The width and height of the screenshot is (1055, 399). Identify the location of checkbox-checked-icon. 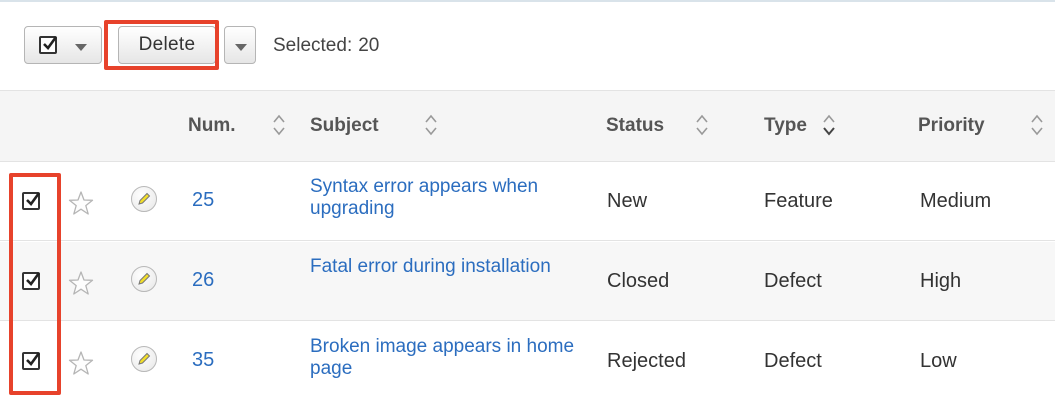
(48, 45).